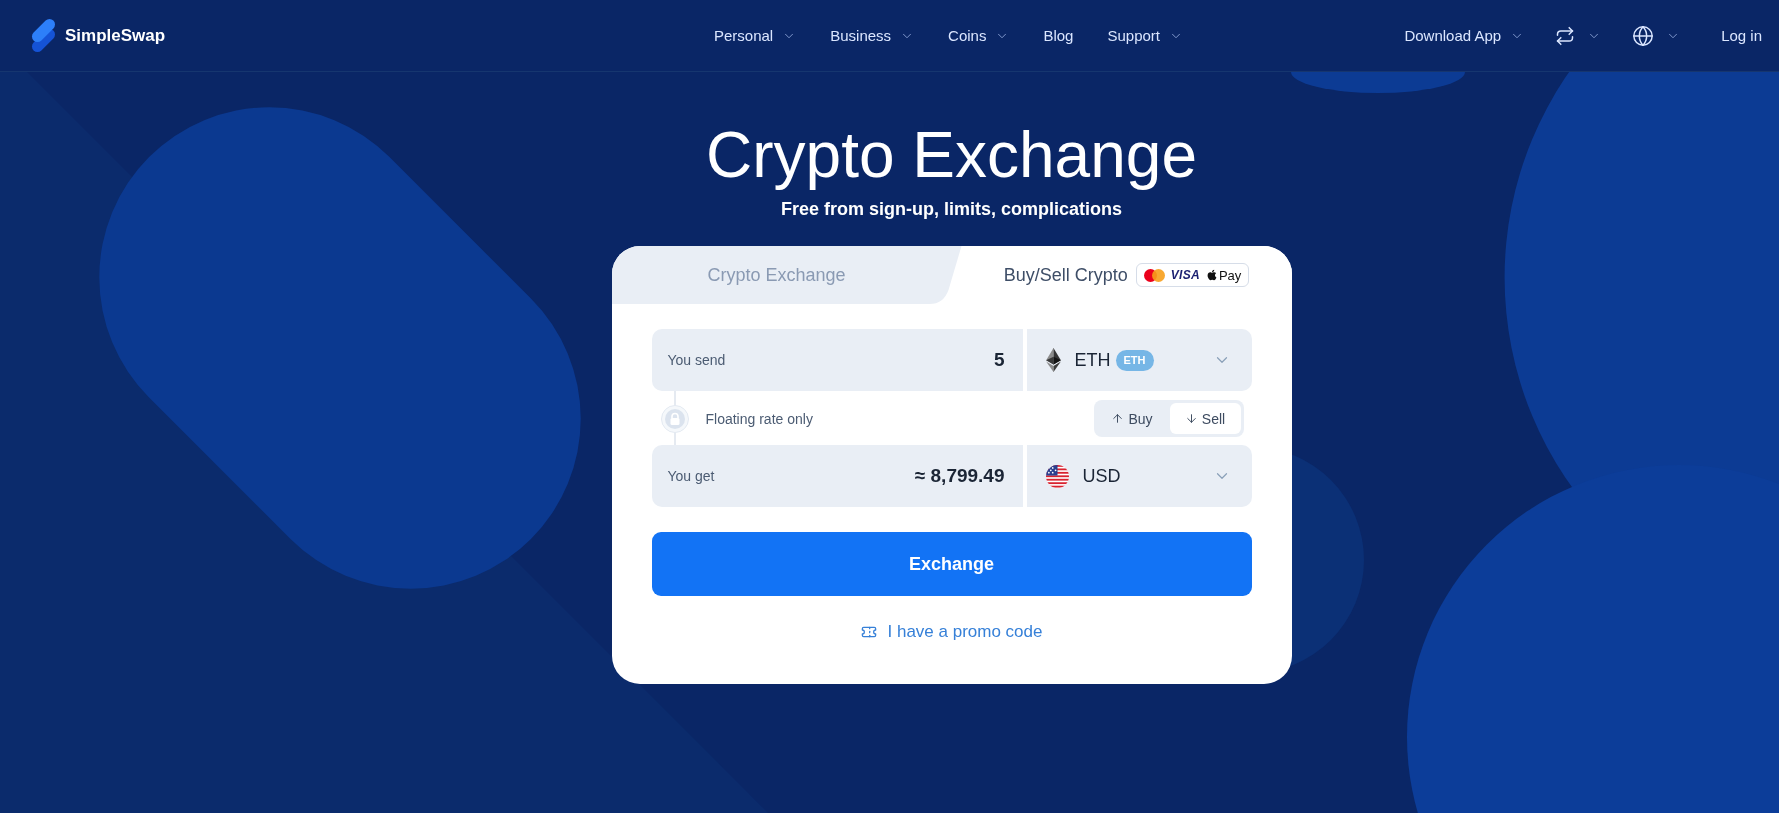 Image resolution: width=1779 pixels, height=813 pixels. I want to click on pay-label: Pay, so click(1230, 275).